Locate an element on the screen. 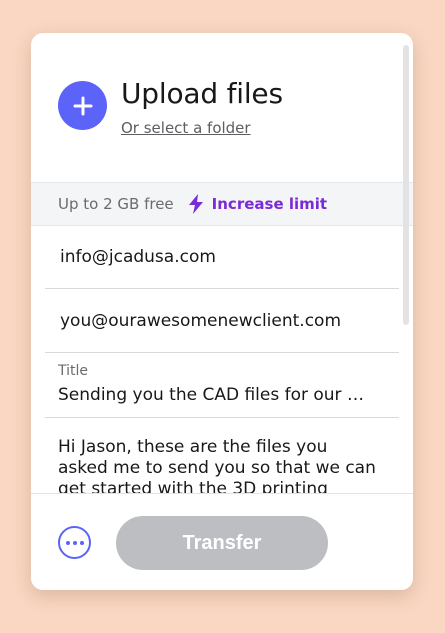 The height and width of the screenshot is (633, 445). limit-text: Up to 2 GB free is located at coordinates (116, 204).